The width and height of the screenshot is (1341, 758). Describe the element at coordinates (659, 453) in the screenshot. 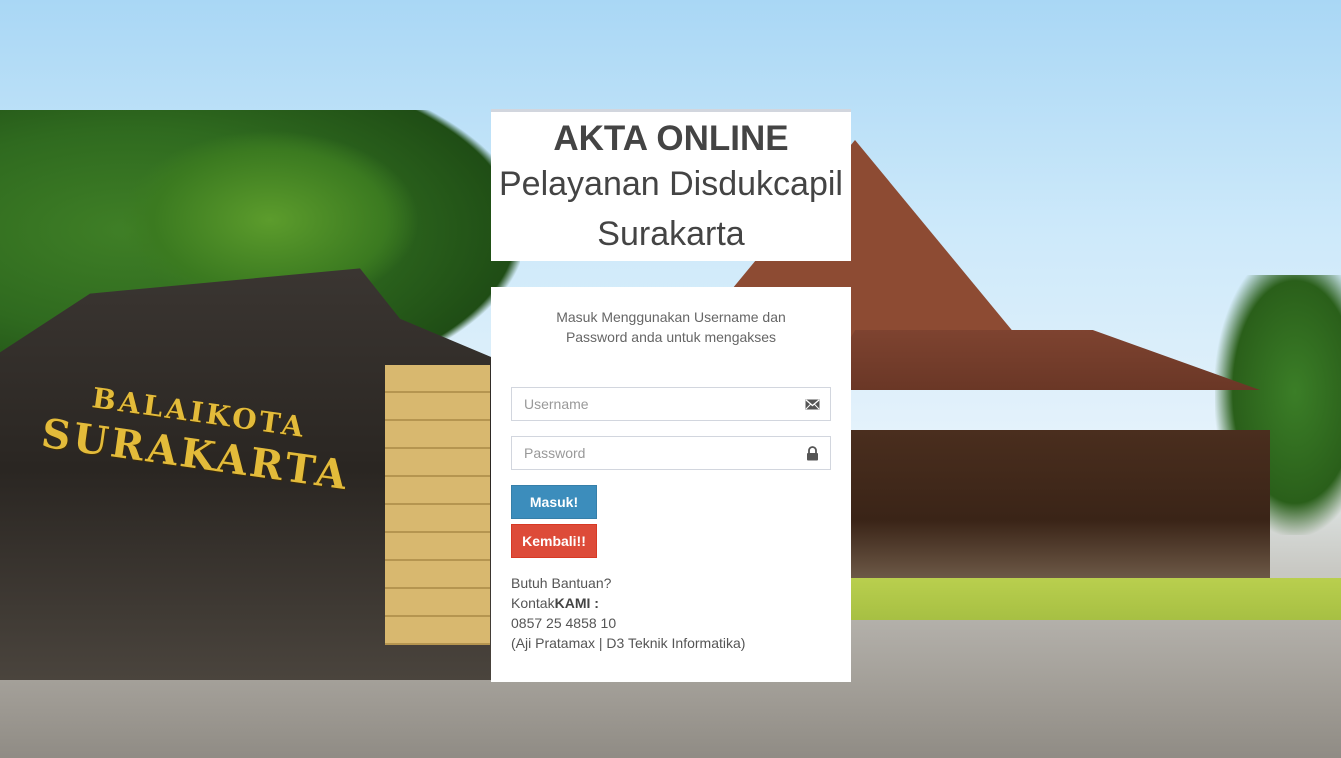

I see `password-input` at that location.